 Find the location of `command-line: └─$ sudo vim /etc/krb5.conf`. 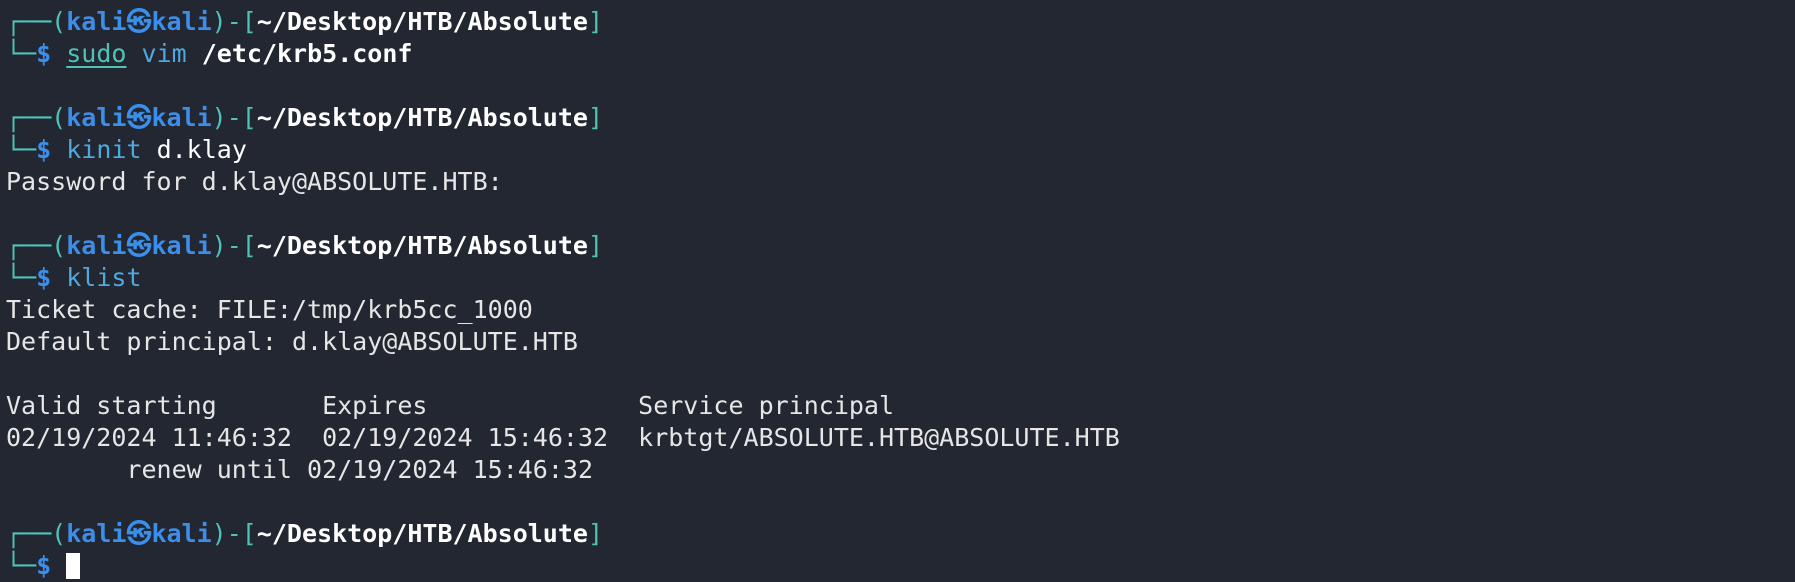

command-line: └─$ sudo vim /etc/krb5.conf is located at coordinates (896, 54).